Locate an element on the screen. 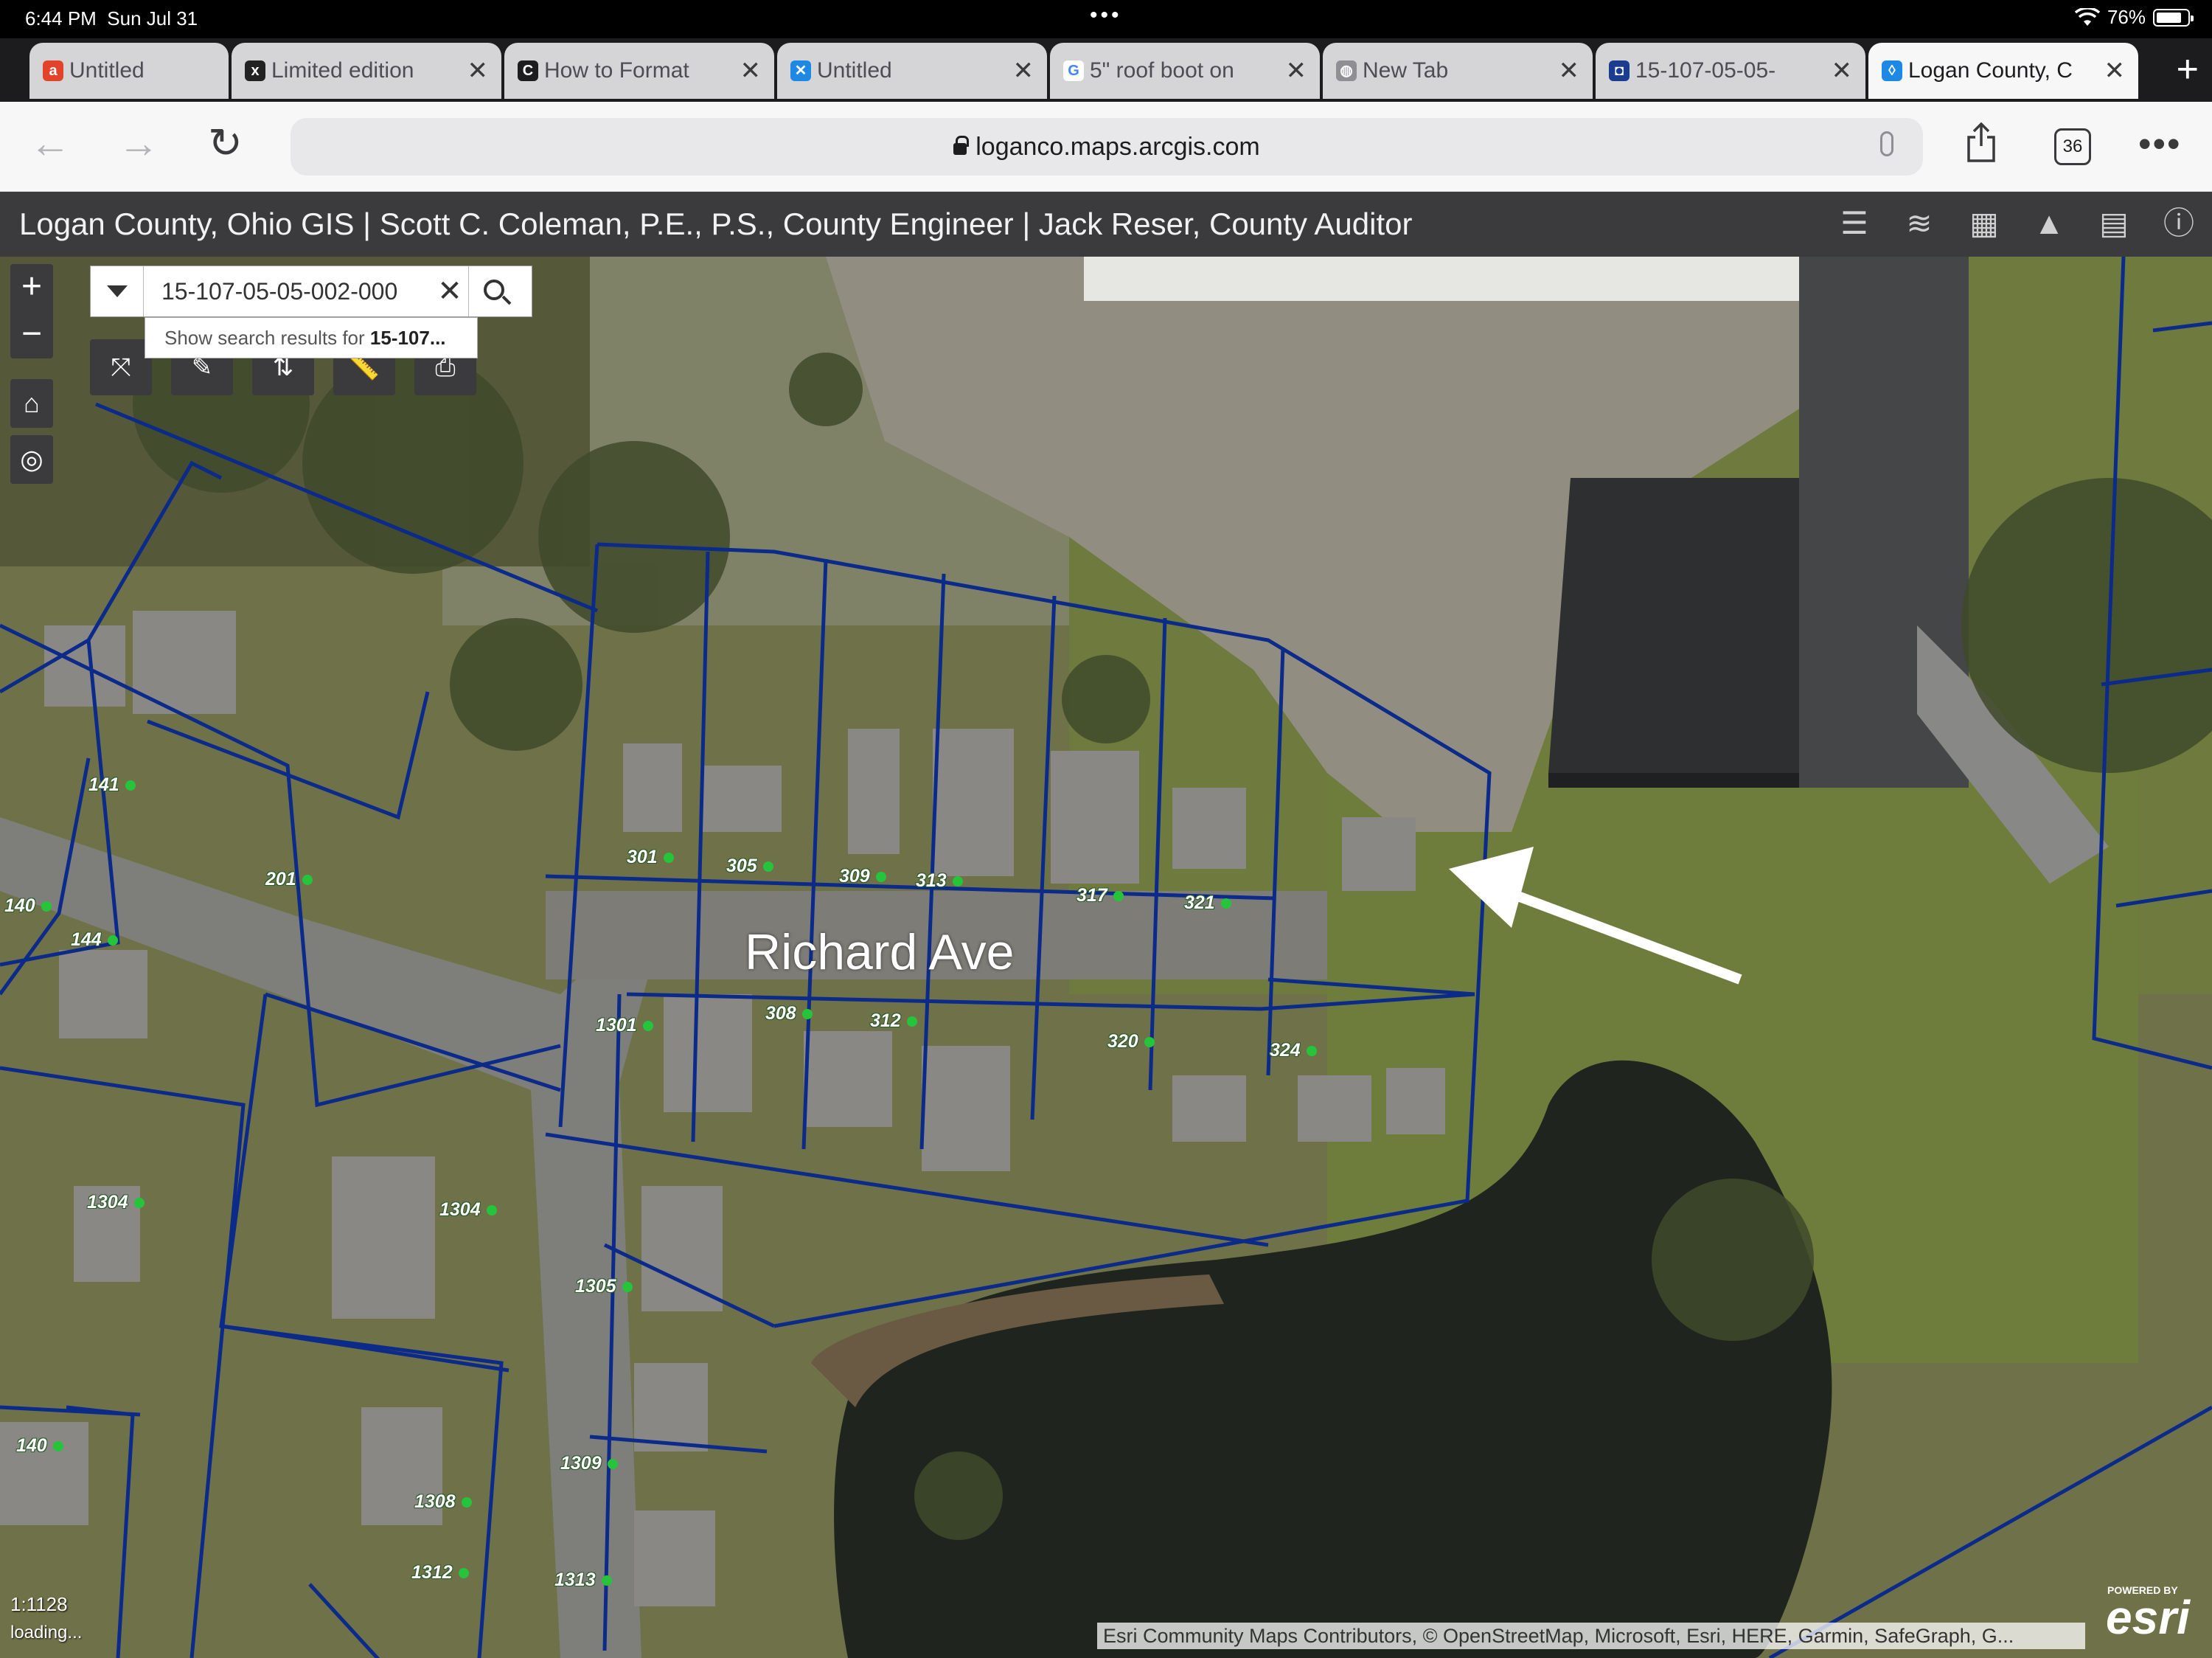  esri-logo: POWERED BY esri is located at coordinates (2148, 1614).